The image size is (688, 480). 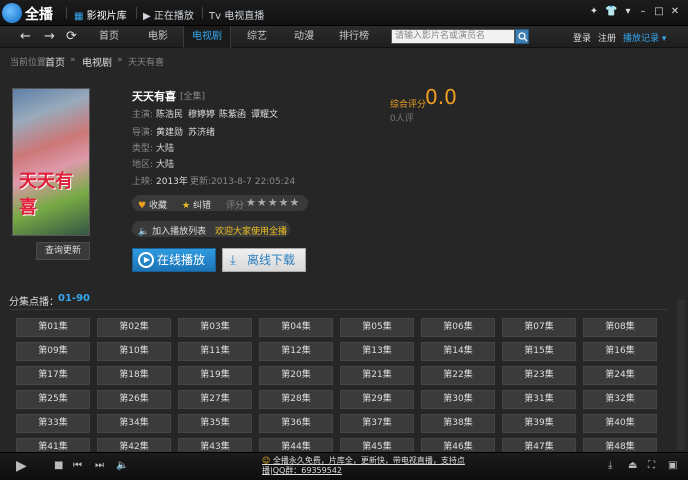 I want to click on episode-button: 第42集, so click(x=134, y=445).